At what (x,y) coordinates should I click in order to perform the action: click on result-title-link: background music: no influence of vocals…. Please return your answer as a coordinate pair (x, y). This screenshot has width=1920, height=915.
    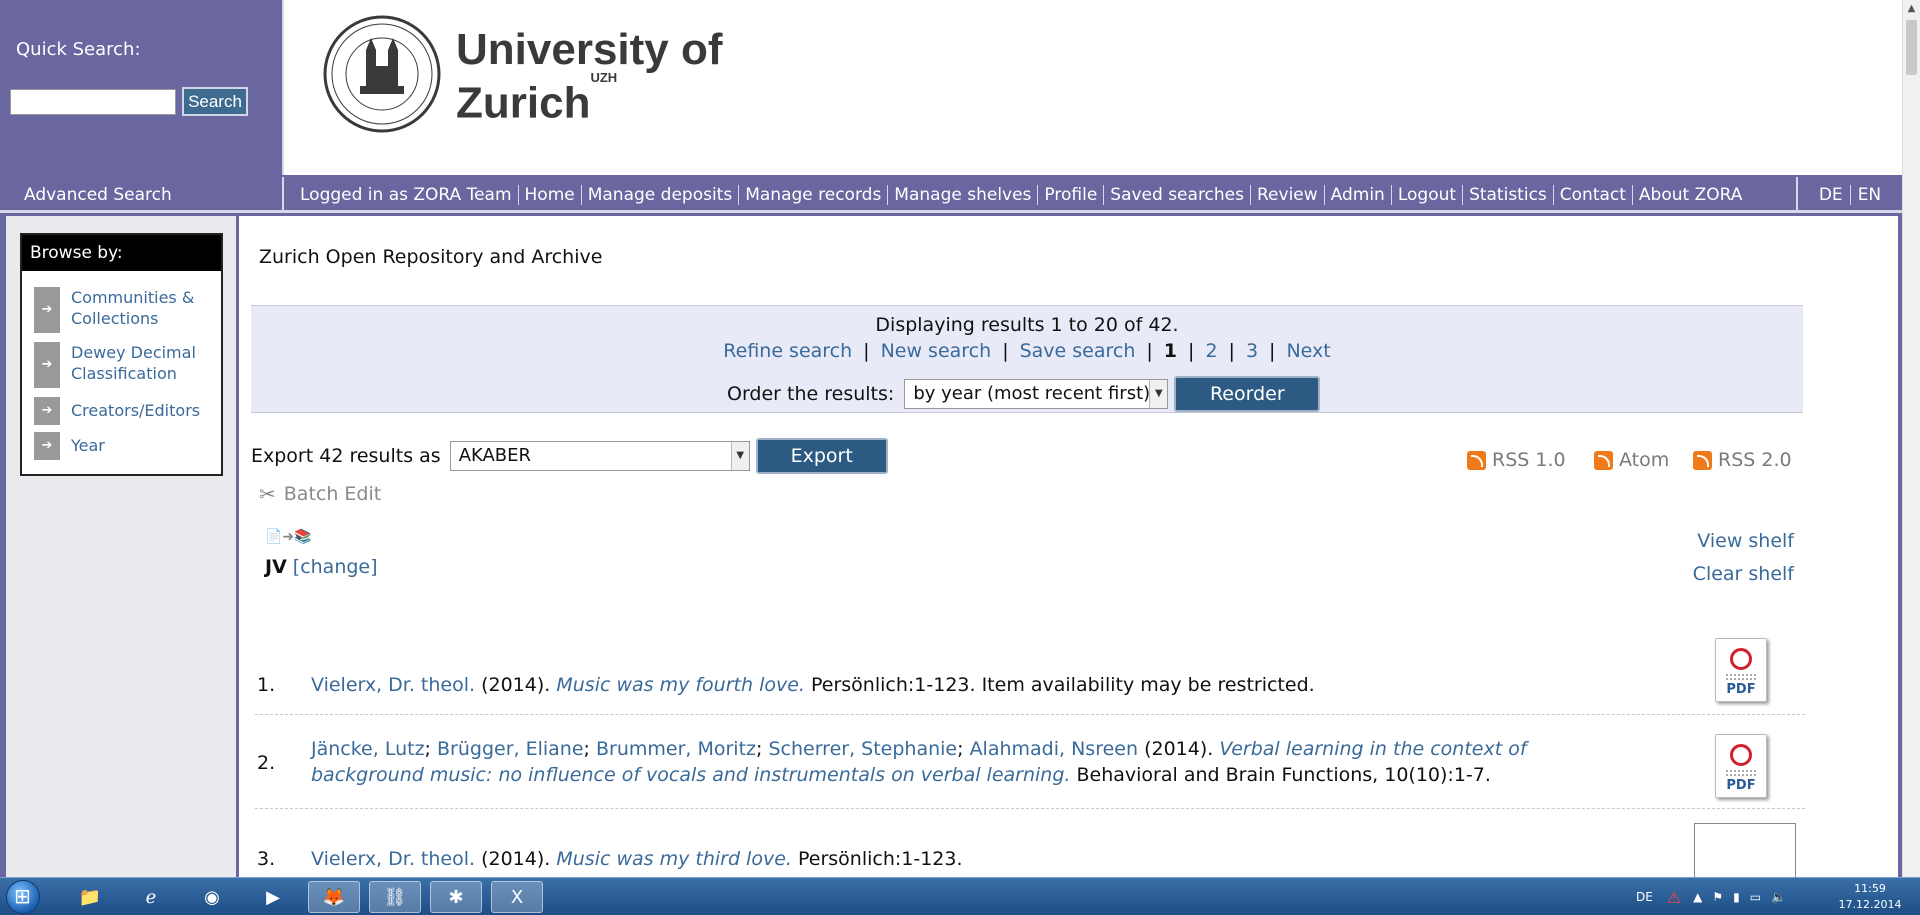
    Looking at the image, I should click on (690, 775).